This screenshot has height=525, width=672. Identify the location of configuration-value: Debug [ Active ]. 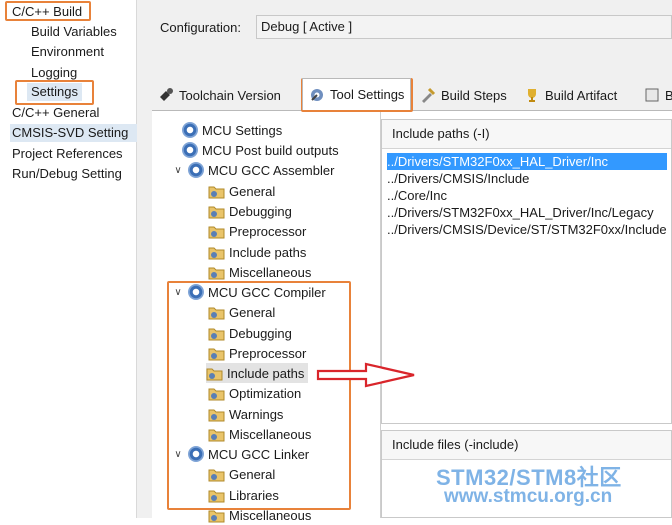
(307, 26).